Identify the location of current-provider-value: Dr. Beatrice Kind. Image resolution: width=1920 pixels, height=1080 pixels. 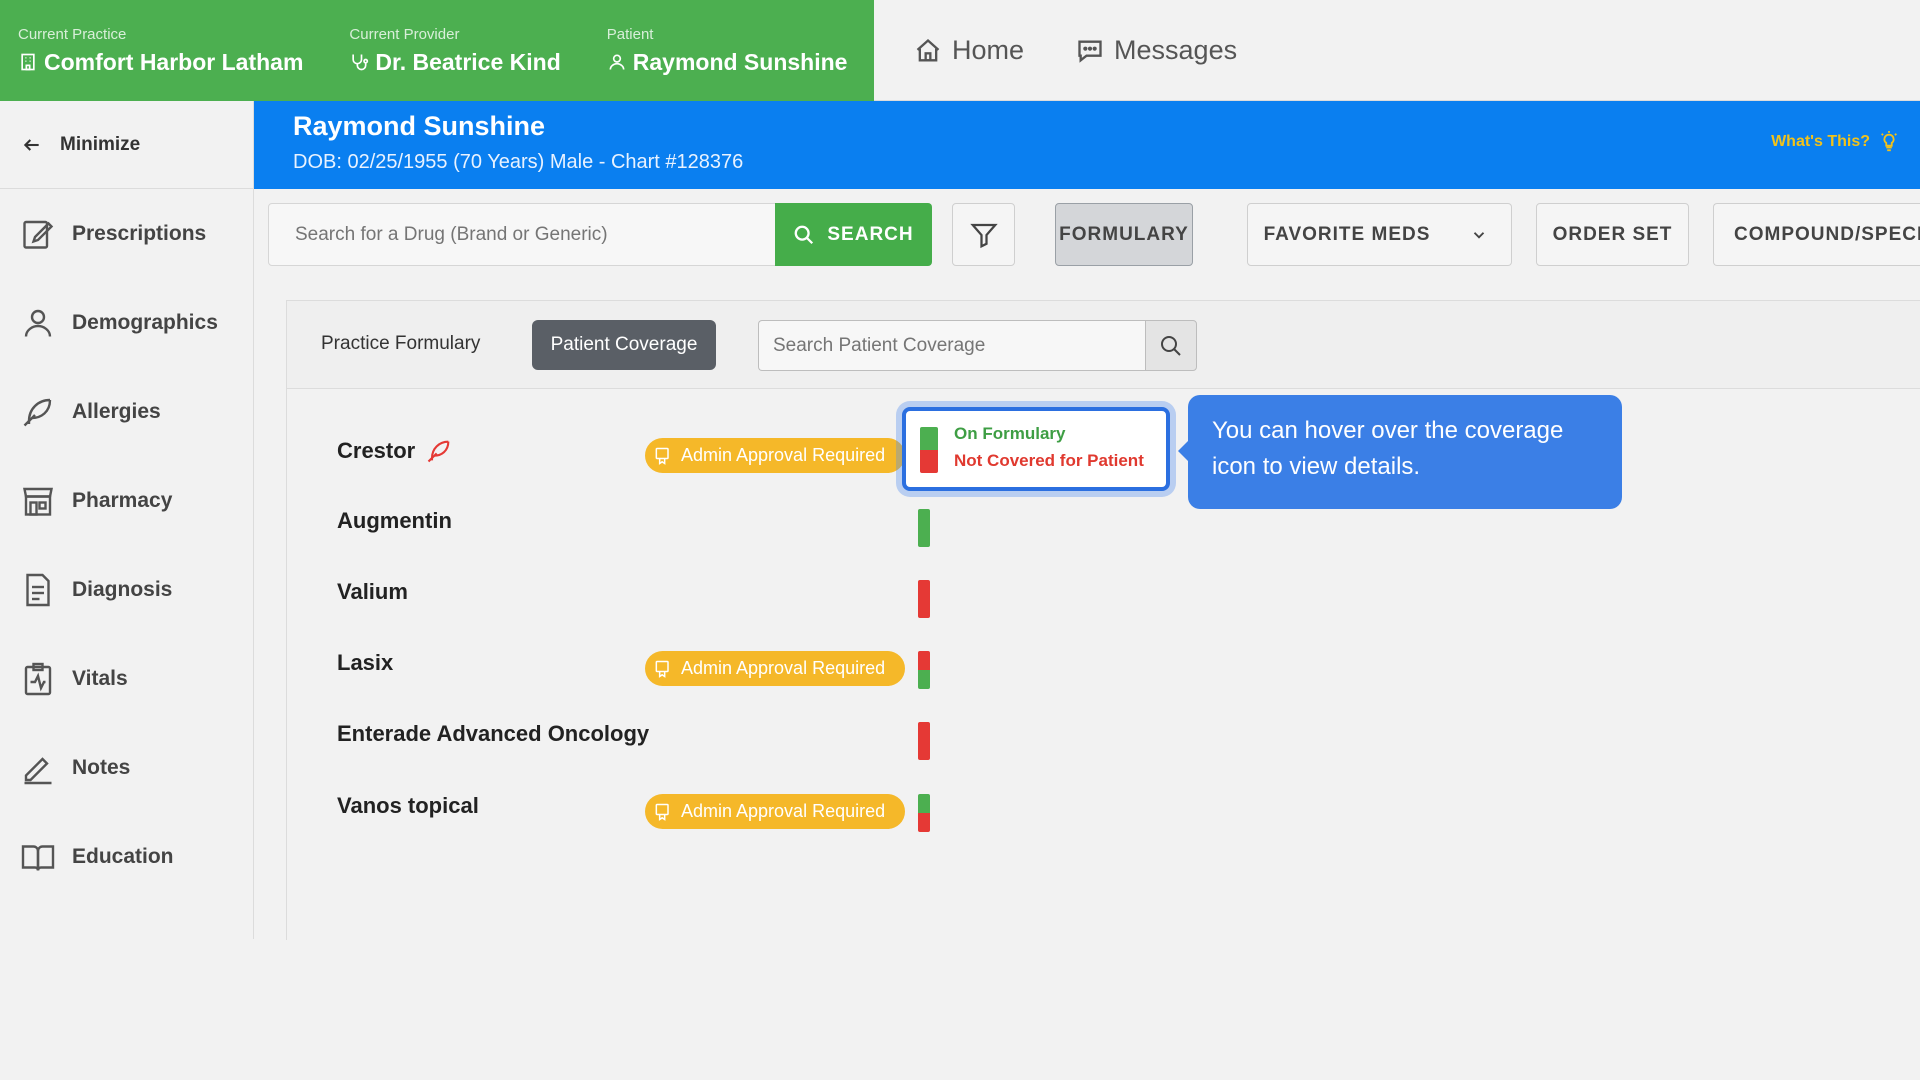
(468, 61).